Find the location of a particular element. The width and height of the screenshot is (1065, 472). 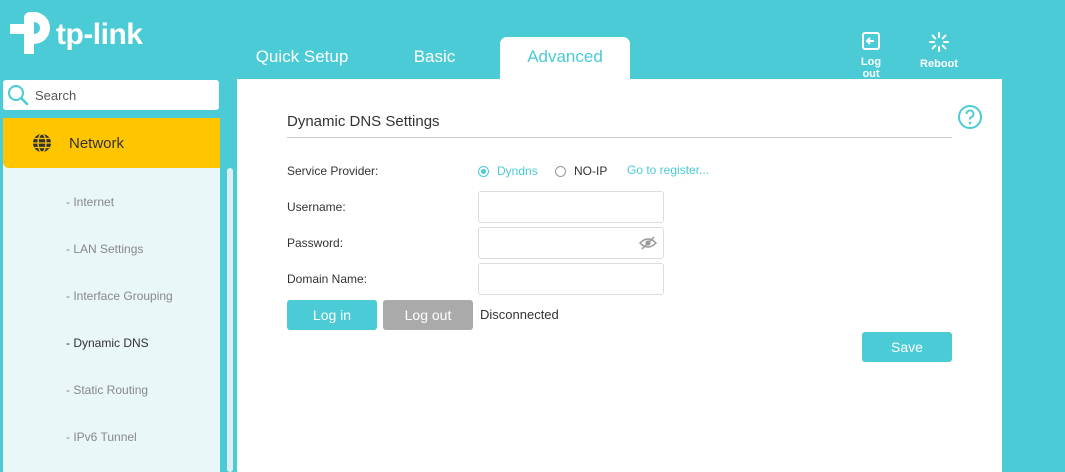

sidebar-item-ipv6-tunnel: - IPv6 Tunnel is located at coordinates (101, 437).